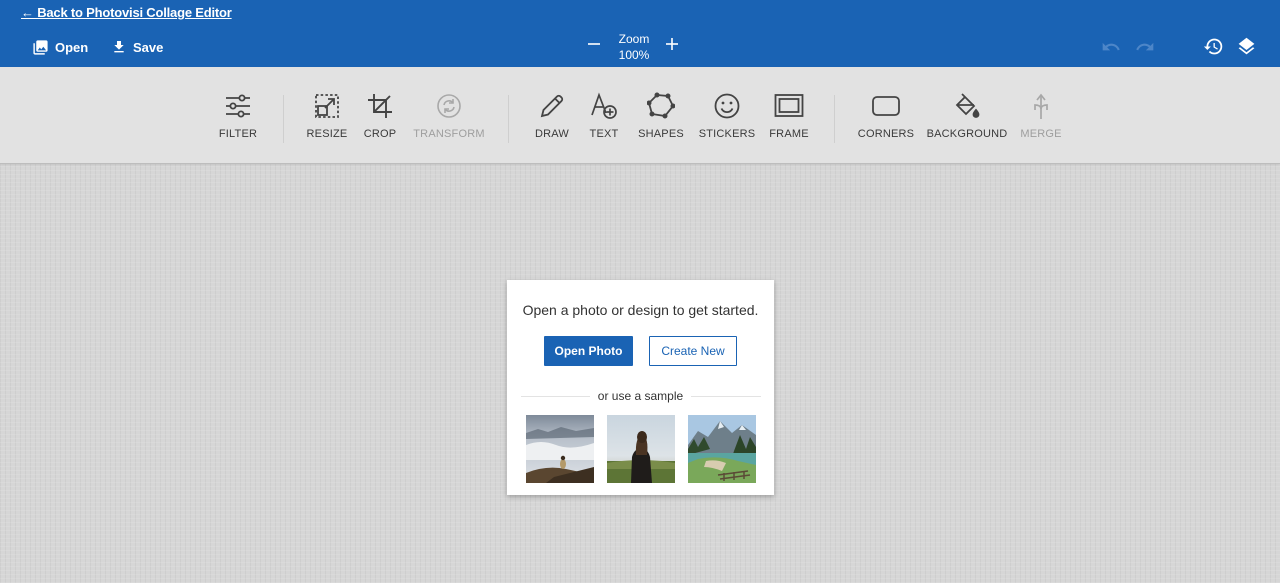 This screenshot has width=1280, height=583. What do you see at coordinates (72, 47) in the screenshot?
I see `open-label: Open` at bounding box center [72, 47].